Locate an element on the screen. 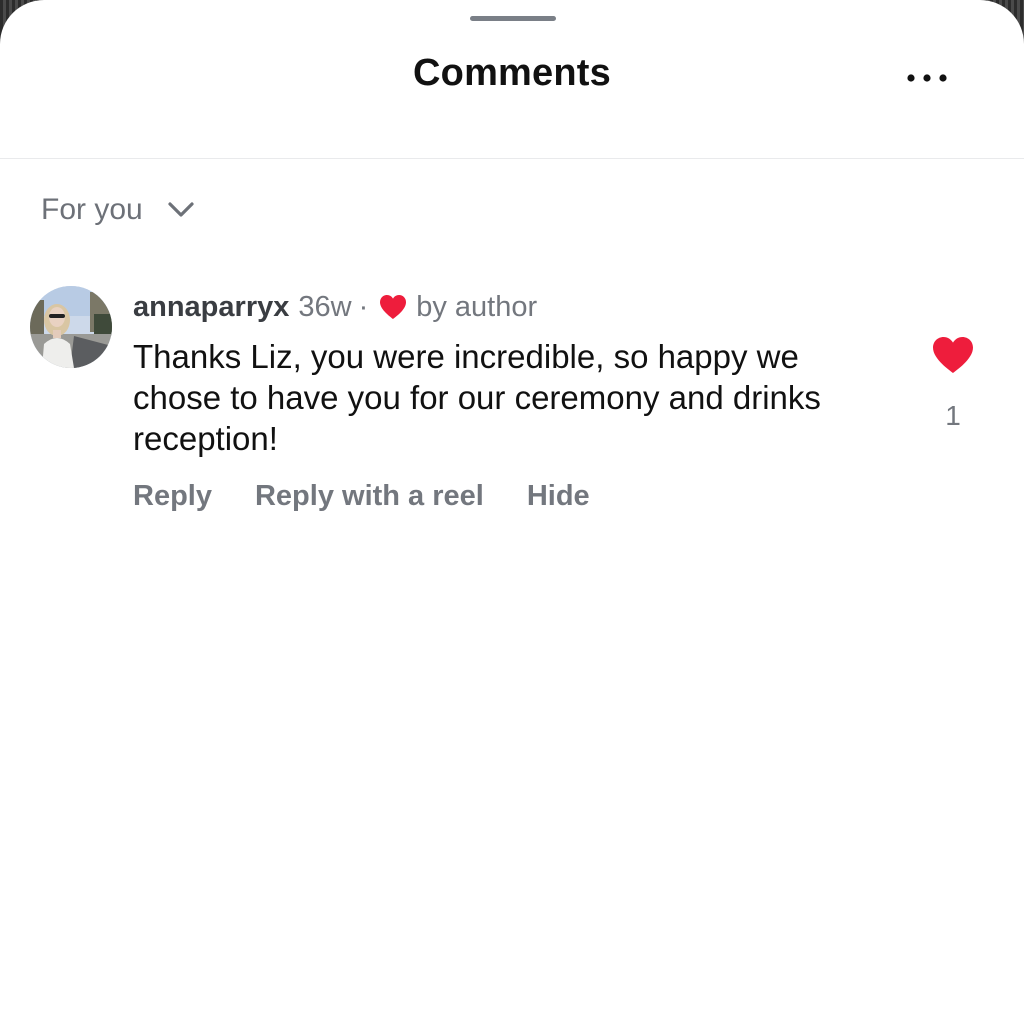  liked-by-author-label: by author is located at coordinates (477, 306).